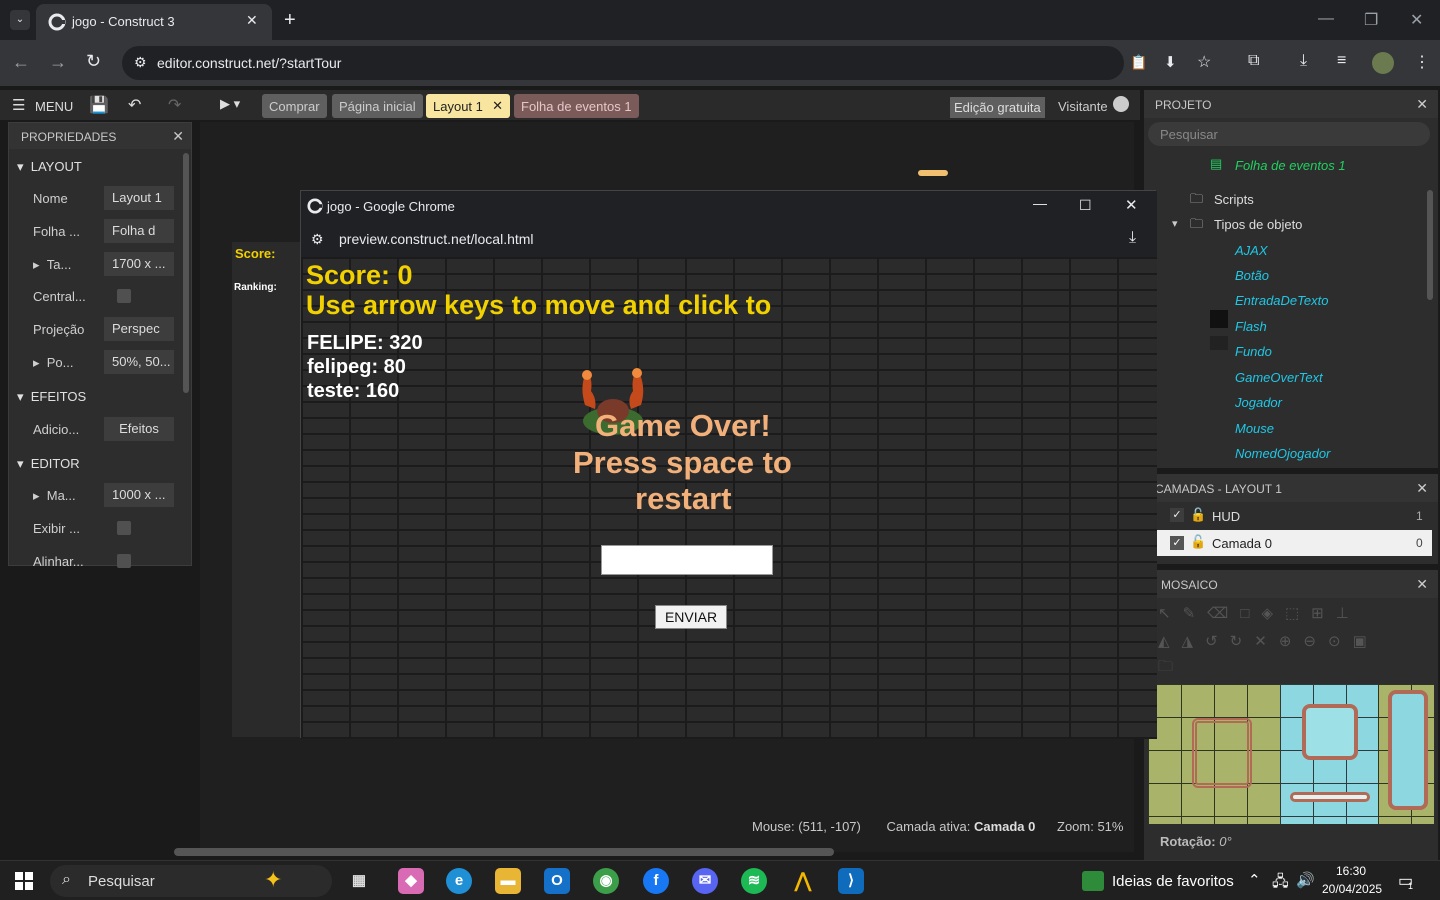  What do you see at coordinates (1430, 245) in the screenshot?
I see `project-scrollbar` at bounding box center [1430, 245].